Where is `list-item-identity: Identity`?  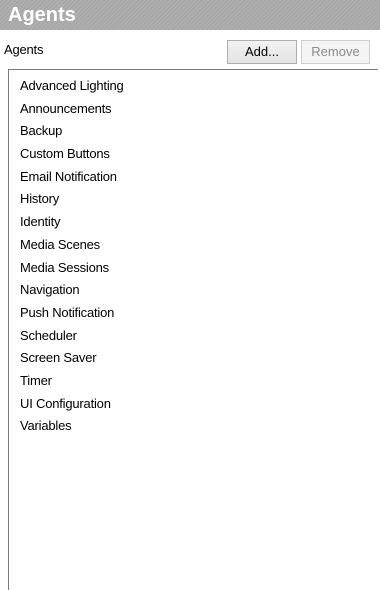 list-item-identity: Identity is located at coordinates (193, 222).